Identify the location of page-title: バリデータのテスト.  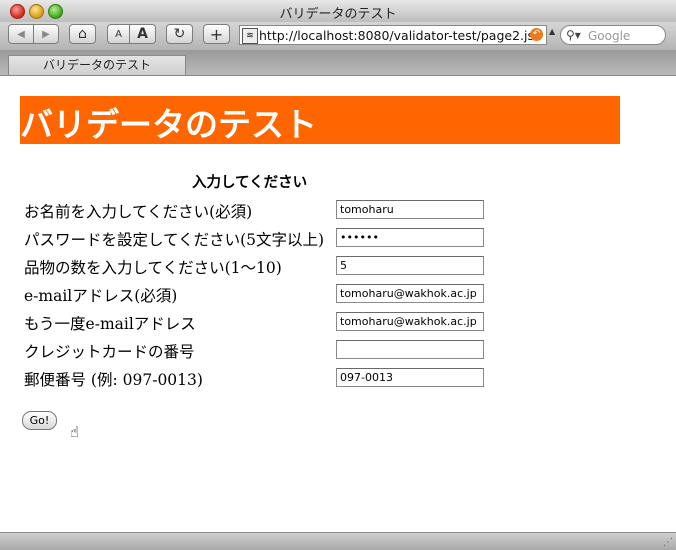
(168, 124).